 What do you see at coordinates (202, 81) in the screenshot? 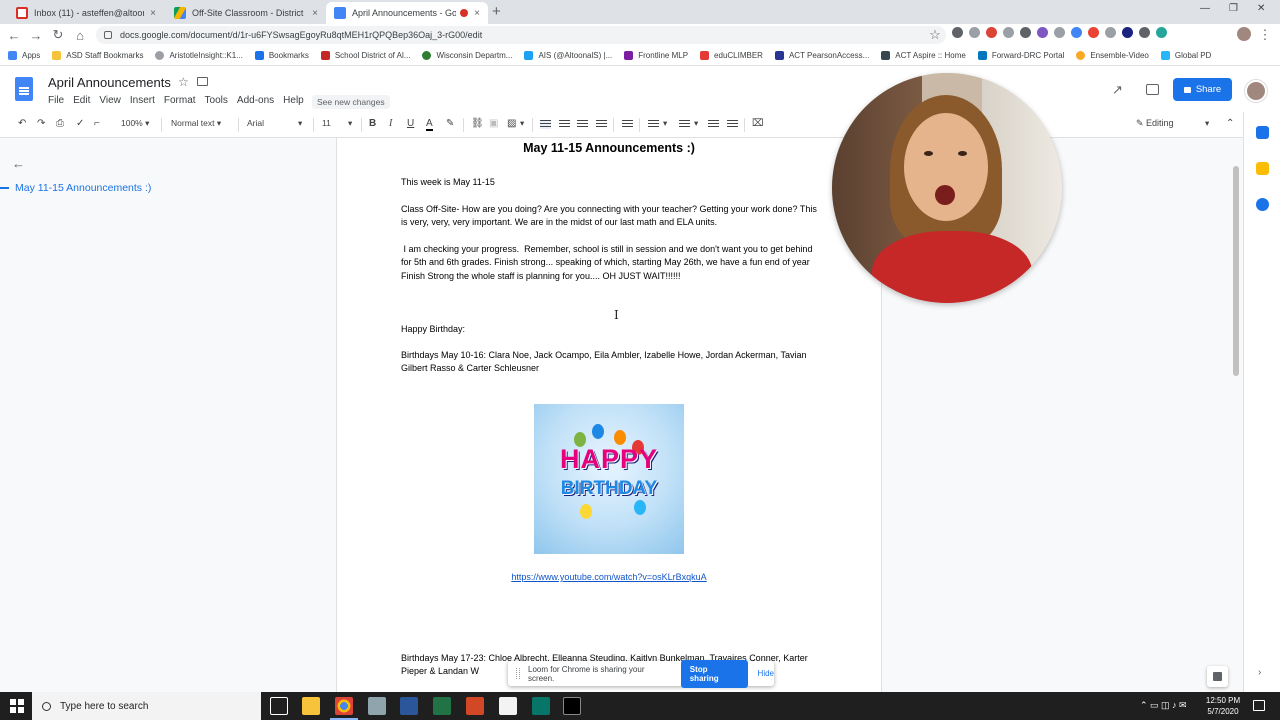
I see `move-folder-icon` at bounding box center [202, 81].